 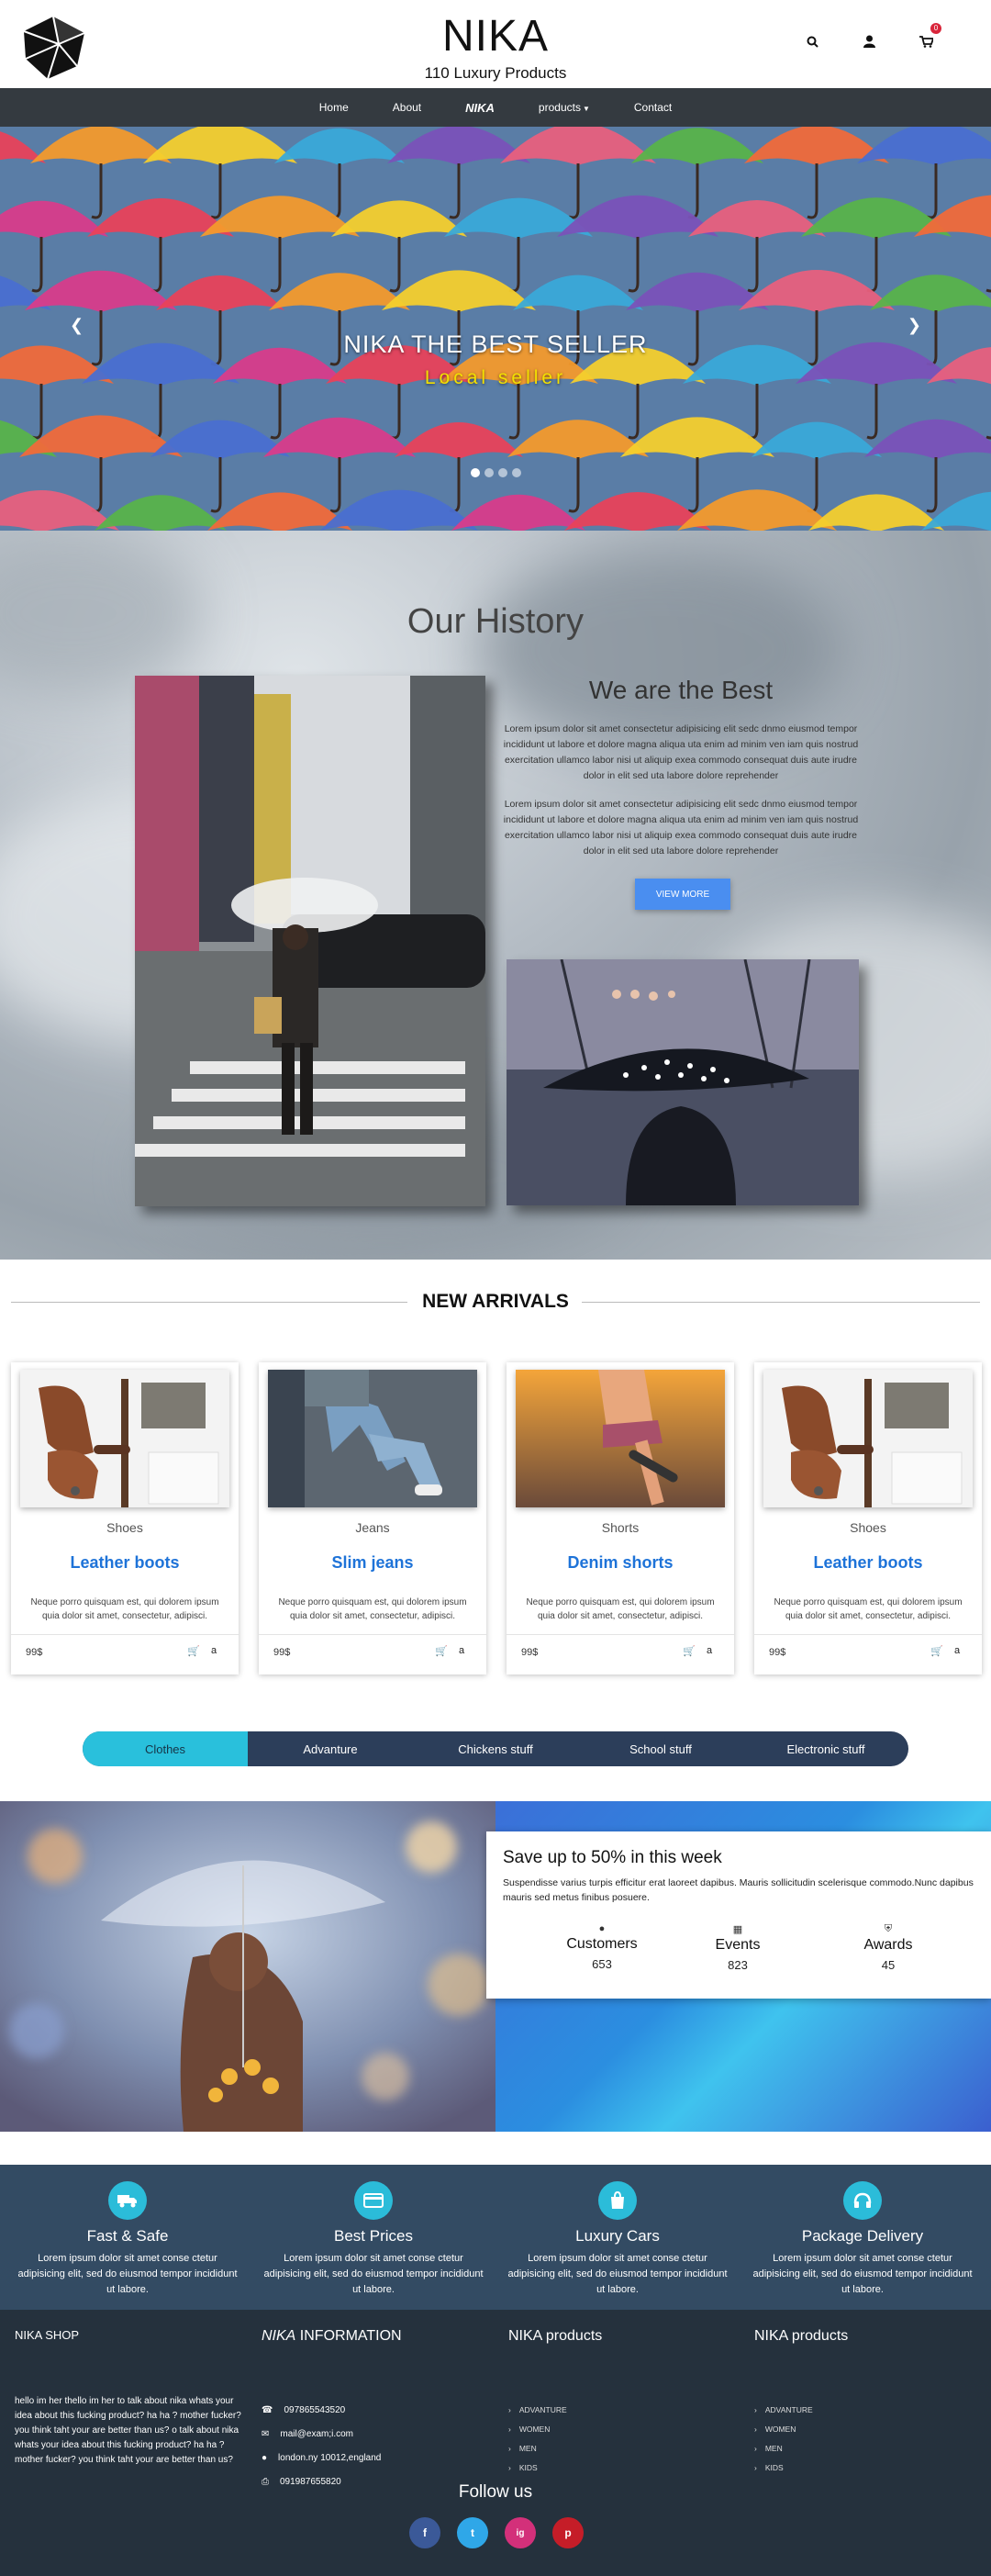 What do you see at coordinates (617, 2236) in the screenshot?
I see `feature-title: Luxury Cars` at bounding box center [617, 2236].